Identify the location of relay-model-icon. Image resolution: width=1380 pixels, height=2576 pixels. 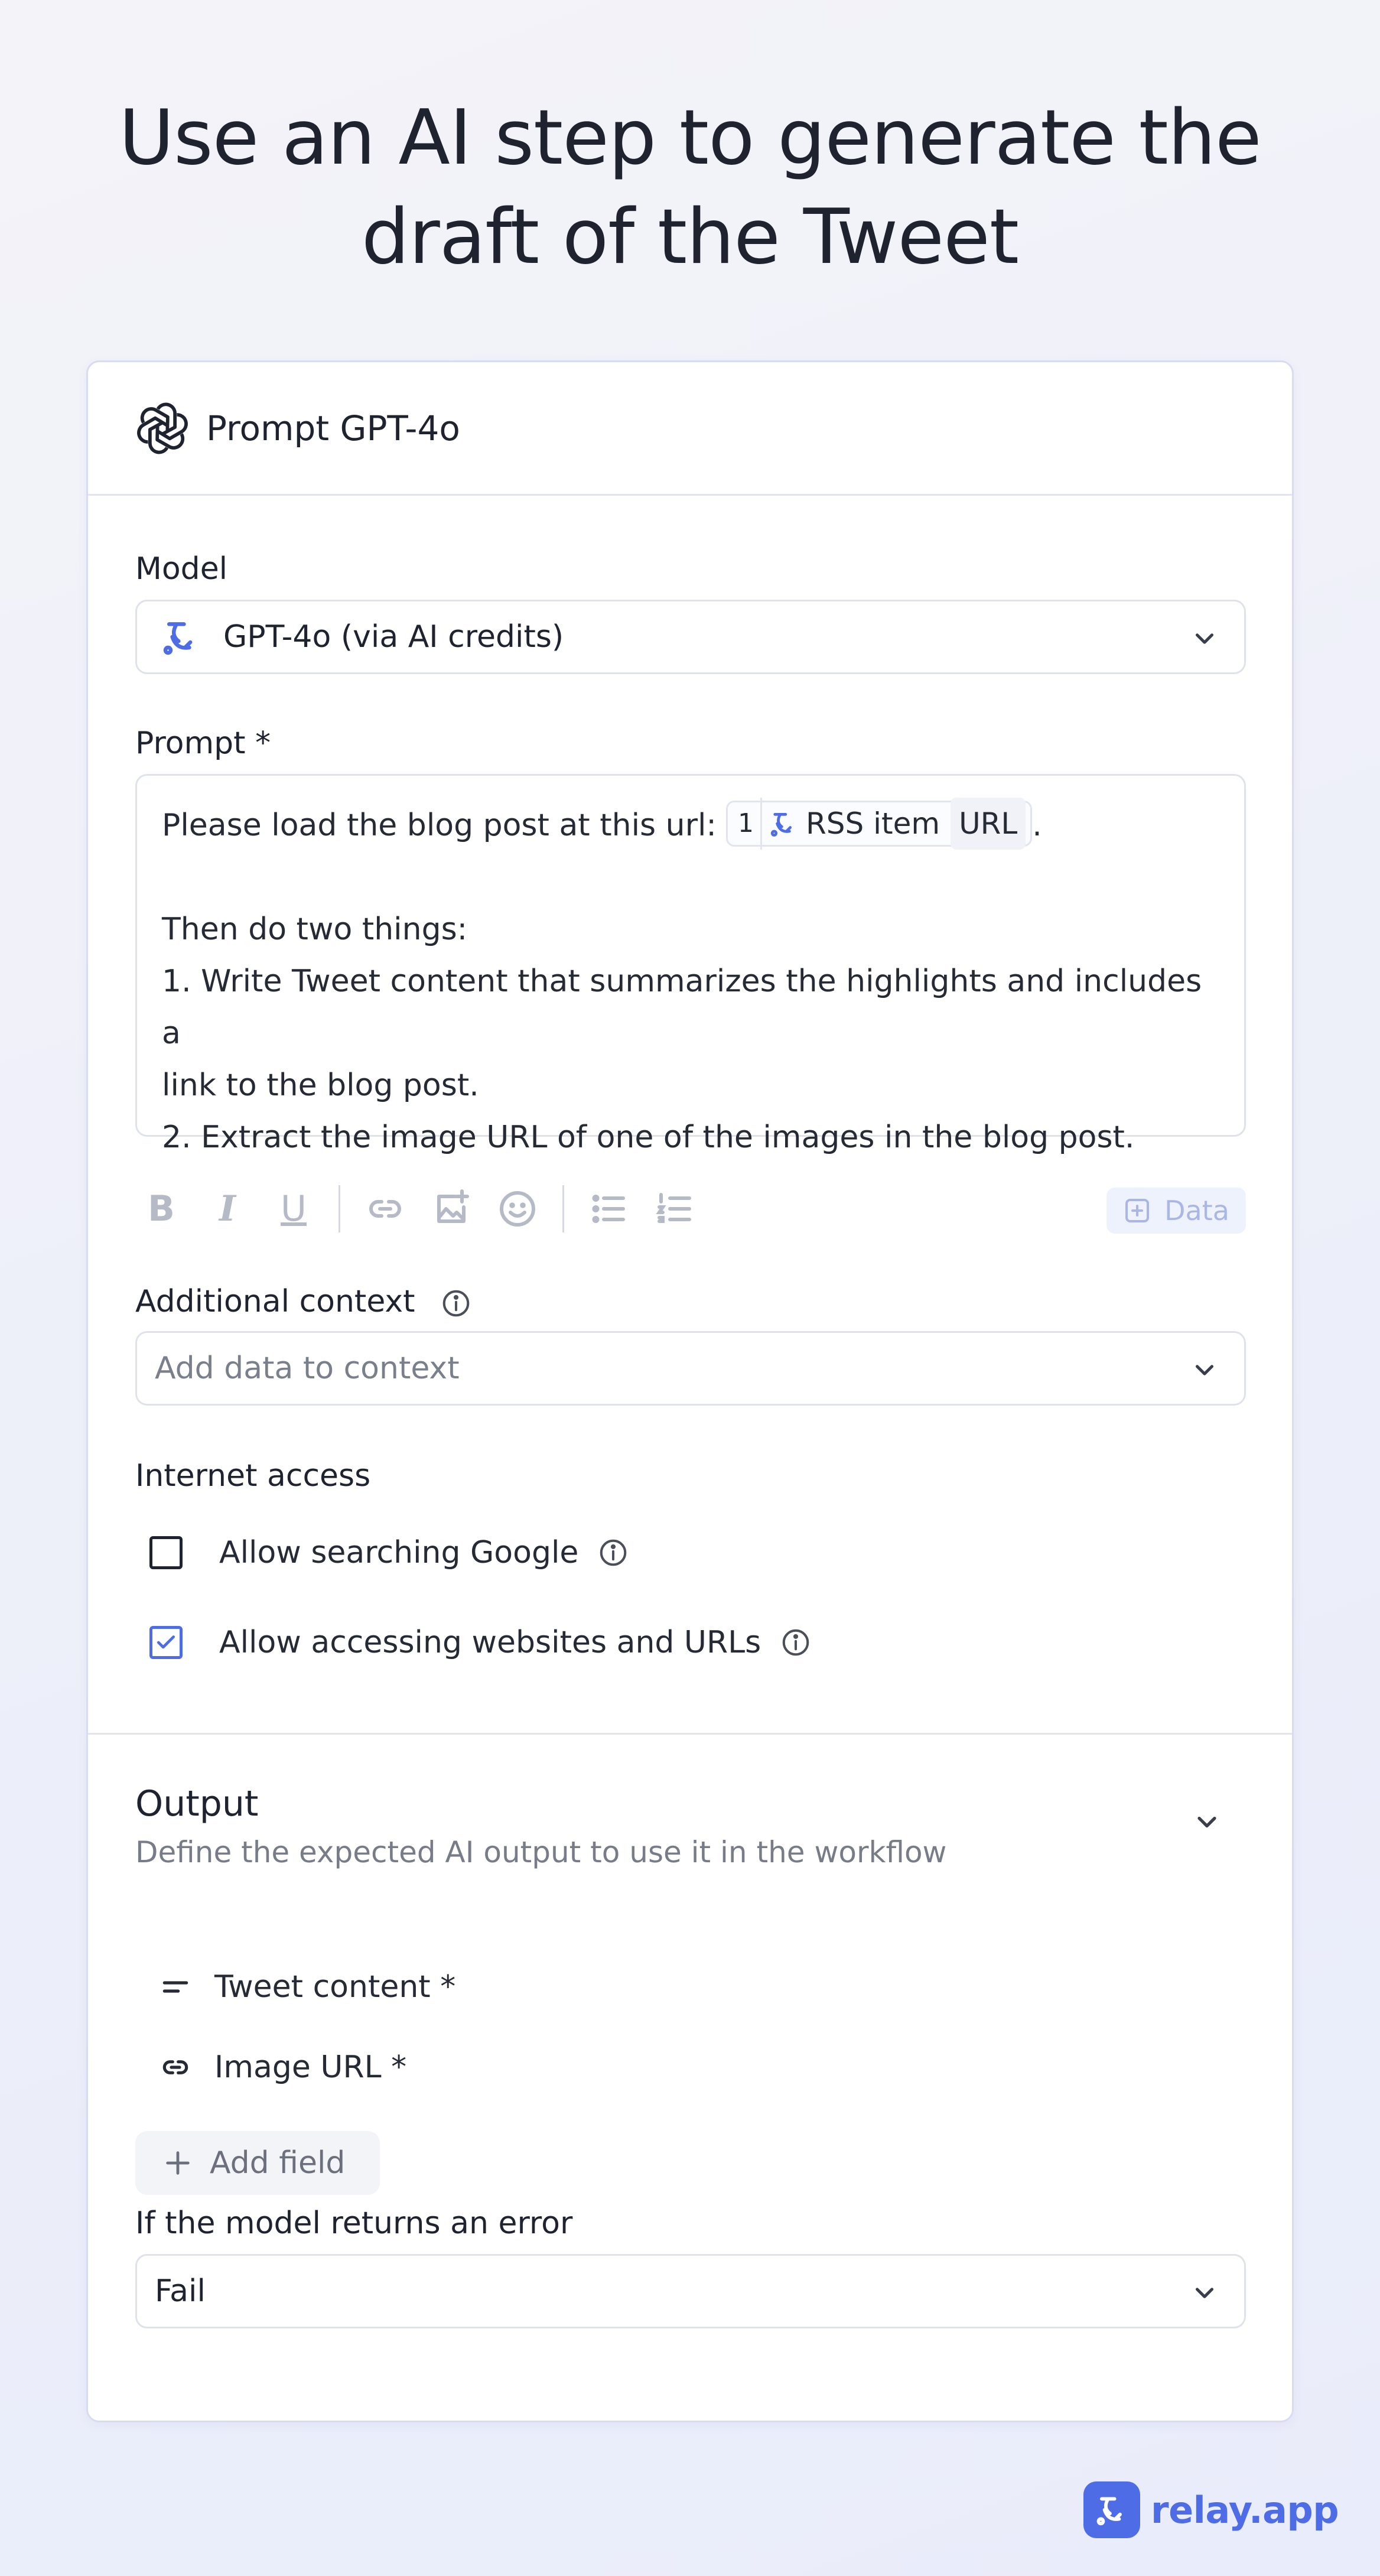
(178, 639).